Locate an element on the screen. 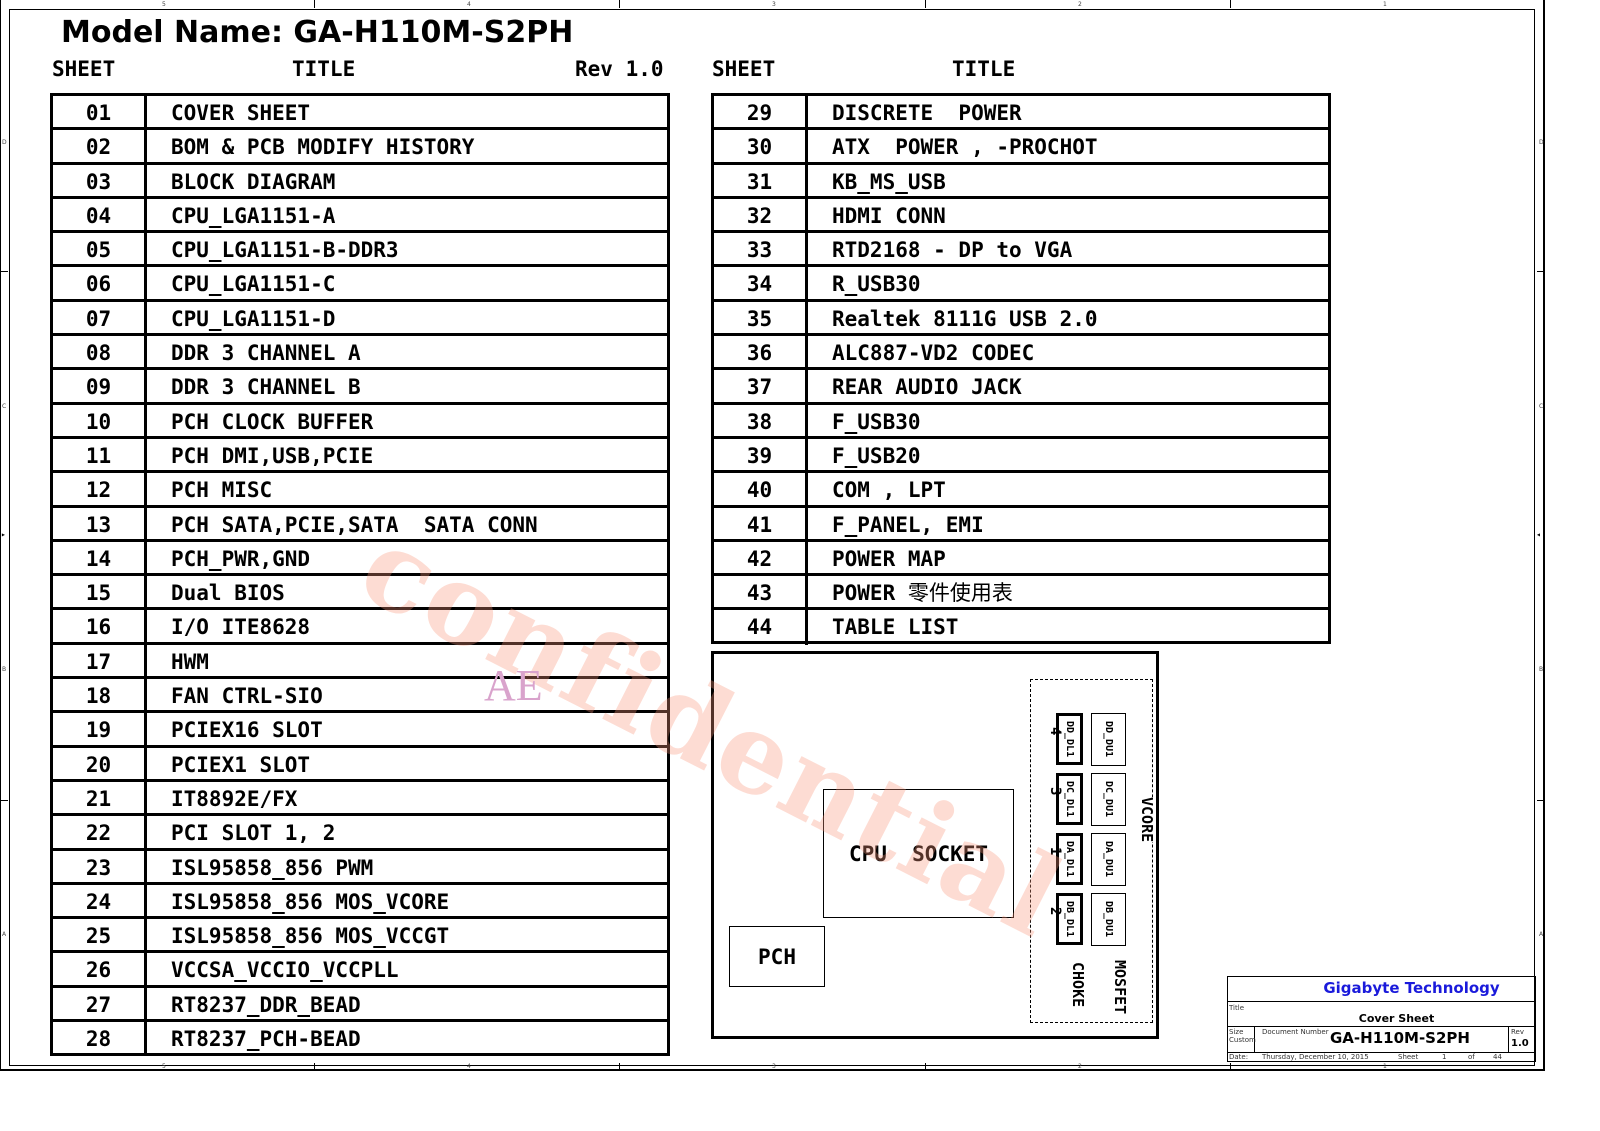 The width and height of the screenshot is (1600, 1131). sheet-title: F_USB20 is located at coordinates (864, 454).